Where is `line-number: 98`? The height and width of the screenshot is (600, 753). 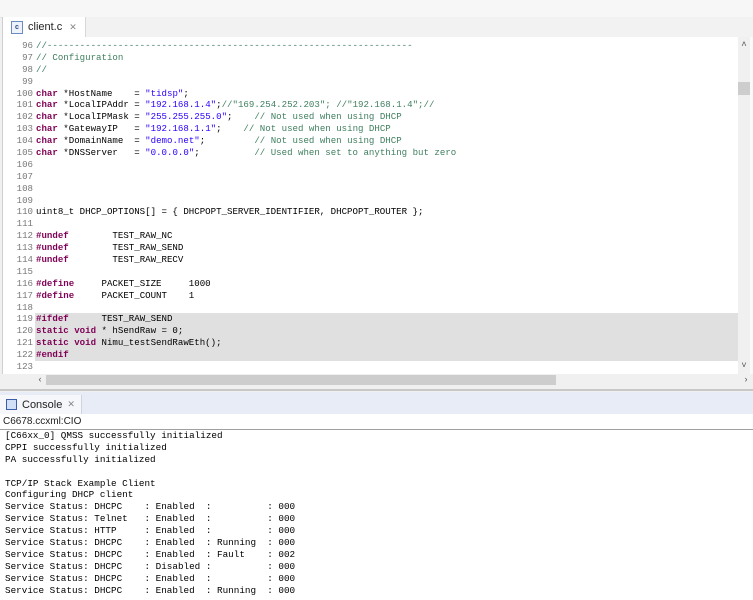
line-number: 98 is located at coordinates (27, 69).